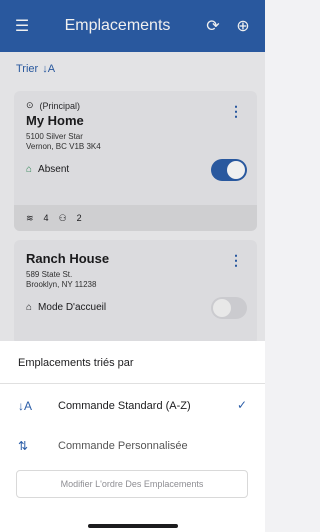 This screenshot has width=320, height=532. What do you see at coordinates (133, 526) in the screenshot?
I see `home-indicator` at bounding box center [133, 526].